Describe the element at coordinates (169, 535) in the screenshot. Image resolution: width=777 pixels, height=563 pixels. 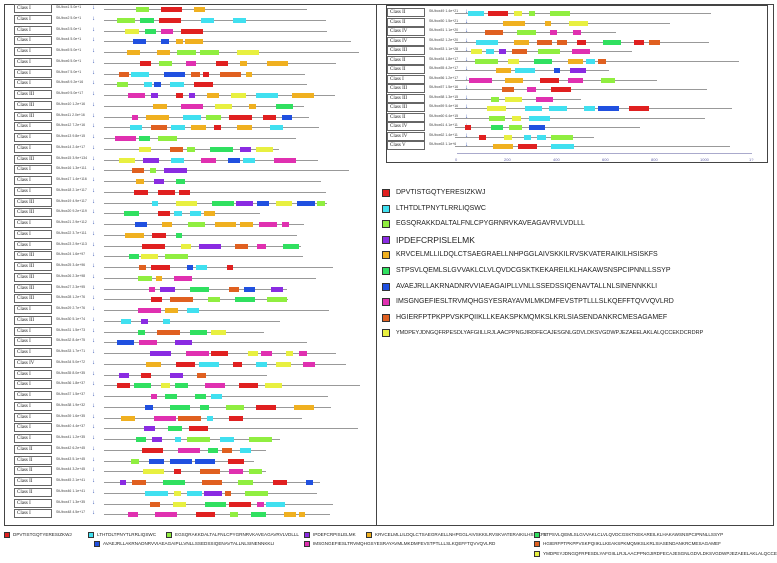
I see `bottom-legend-swatch` at that location.